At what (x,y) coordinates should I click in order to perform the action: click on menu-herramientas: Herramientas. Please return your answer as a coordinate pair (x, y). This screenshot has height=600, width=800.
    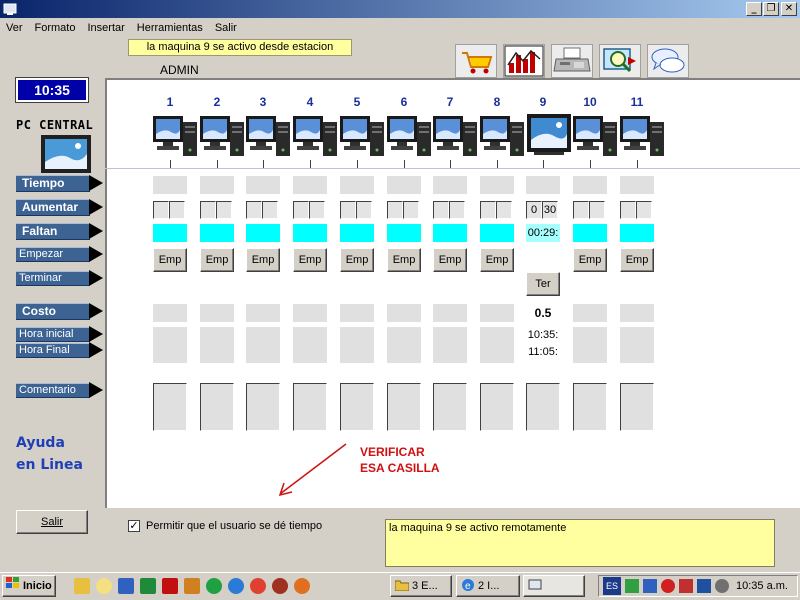
    Looking at the image, I should click on (170, 28).